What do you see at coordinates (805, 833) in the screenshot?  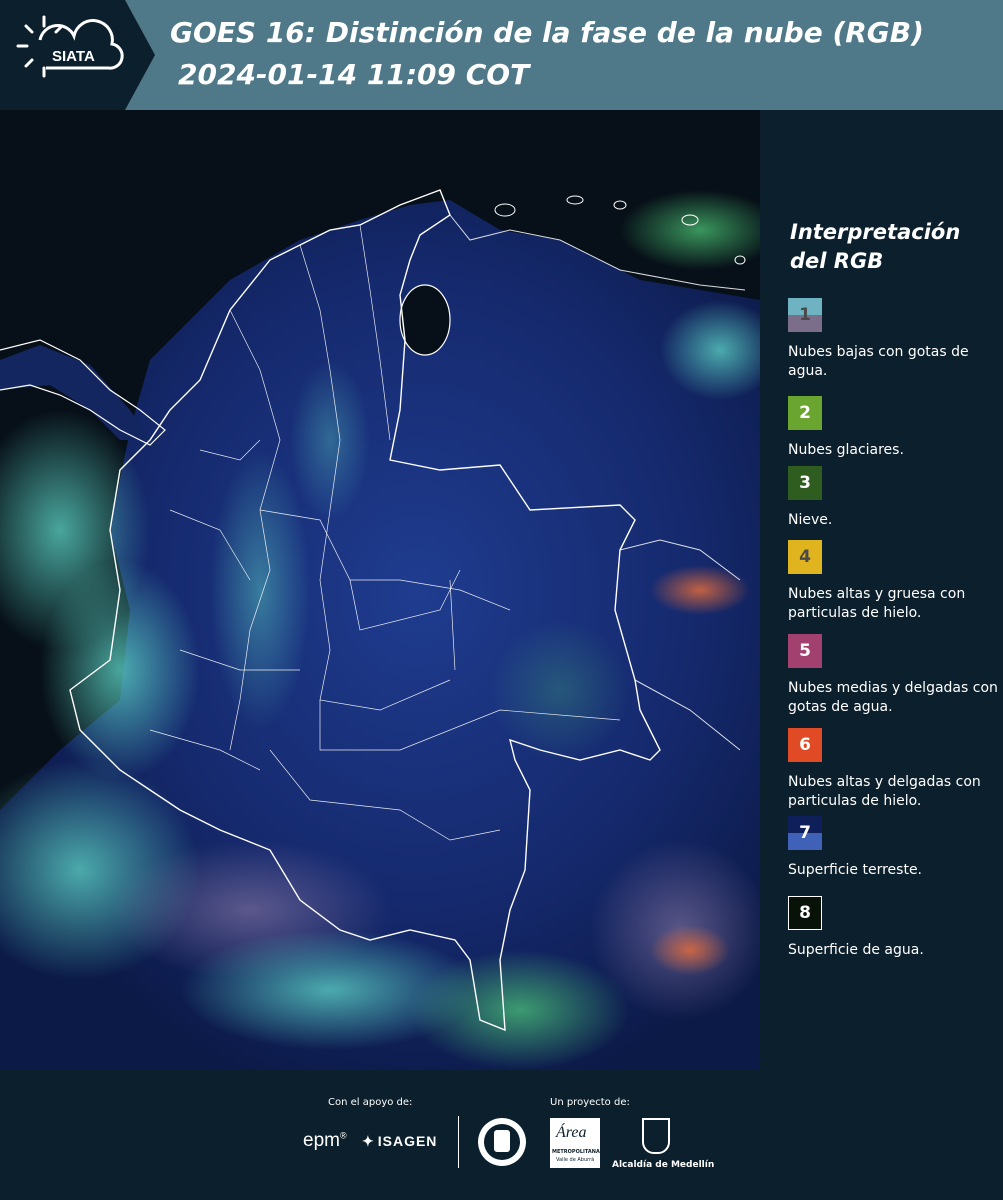 I see `legend-number: 7` at bounding box center [805, 833].